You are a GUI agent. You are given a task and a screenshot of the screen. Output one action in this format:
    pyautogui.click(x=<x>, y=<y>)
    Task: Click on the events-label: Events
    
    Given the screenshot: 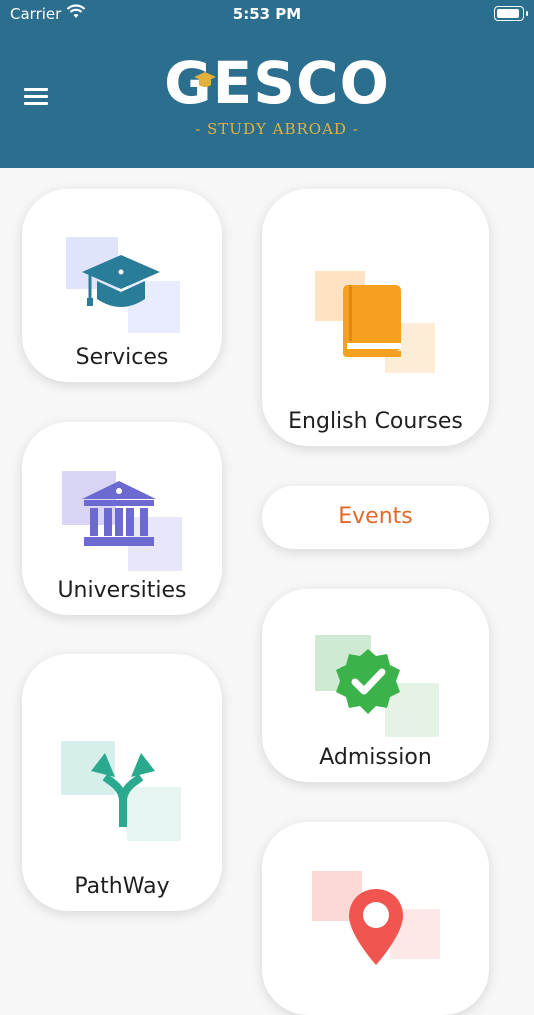 What is the action you would take?
    pyautogui.click(x=375, y=516)
    